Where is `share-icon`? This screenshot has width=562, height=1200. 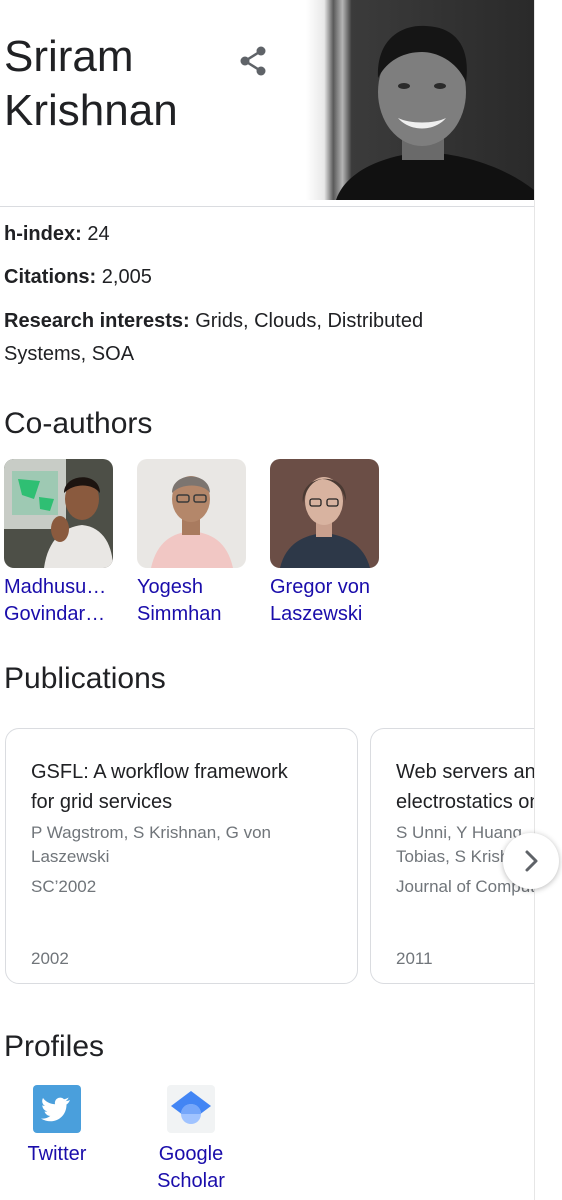
share-icon is located at coordinates (253, 61).